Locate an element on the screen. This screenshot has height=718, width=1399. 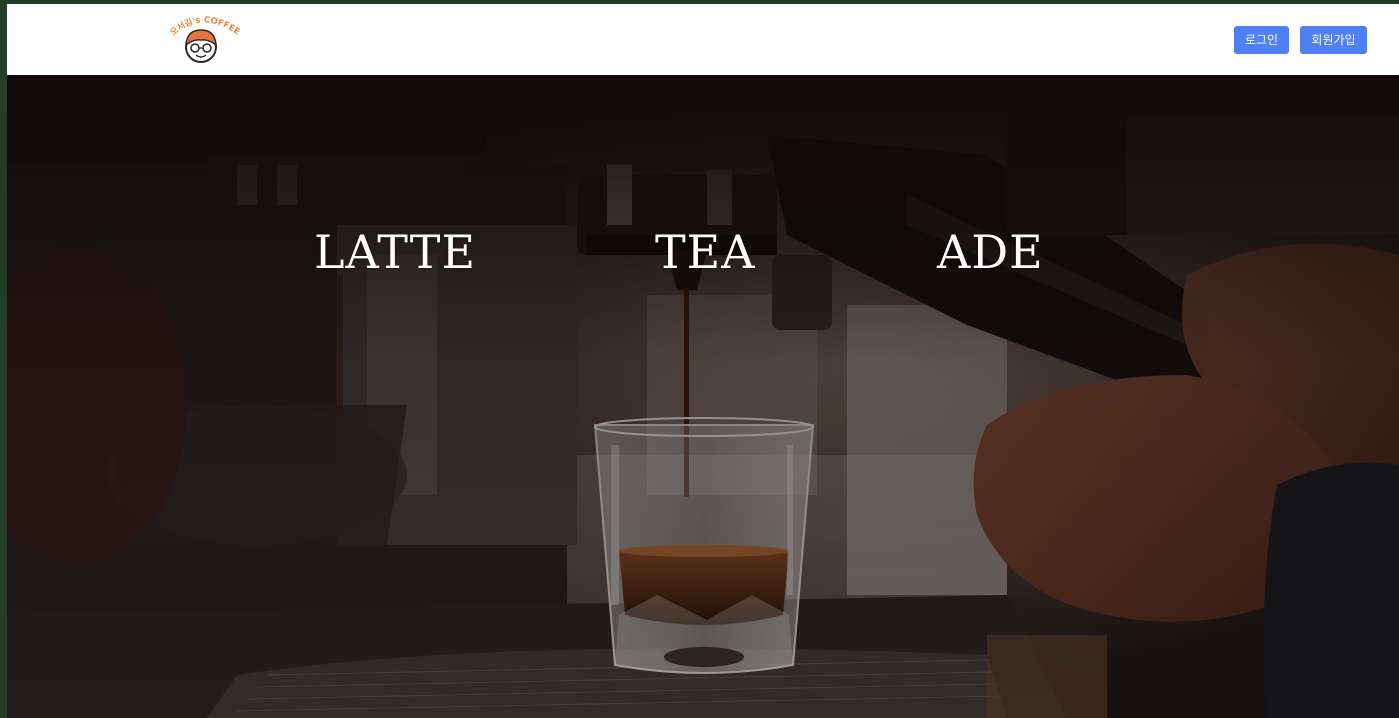
menu-ade-link: ADE is located at coordinates (990, 252).